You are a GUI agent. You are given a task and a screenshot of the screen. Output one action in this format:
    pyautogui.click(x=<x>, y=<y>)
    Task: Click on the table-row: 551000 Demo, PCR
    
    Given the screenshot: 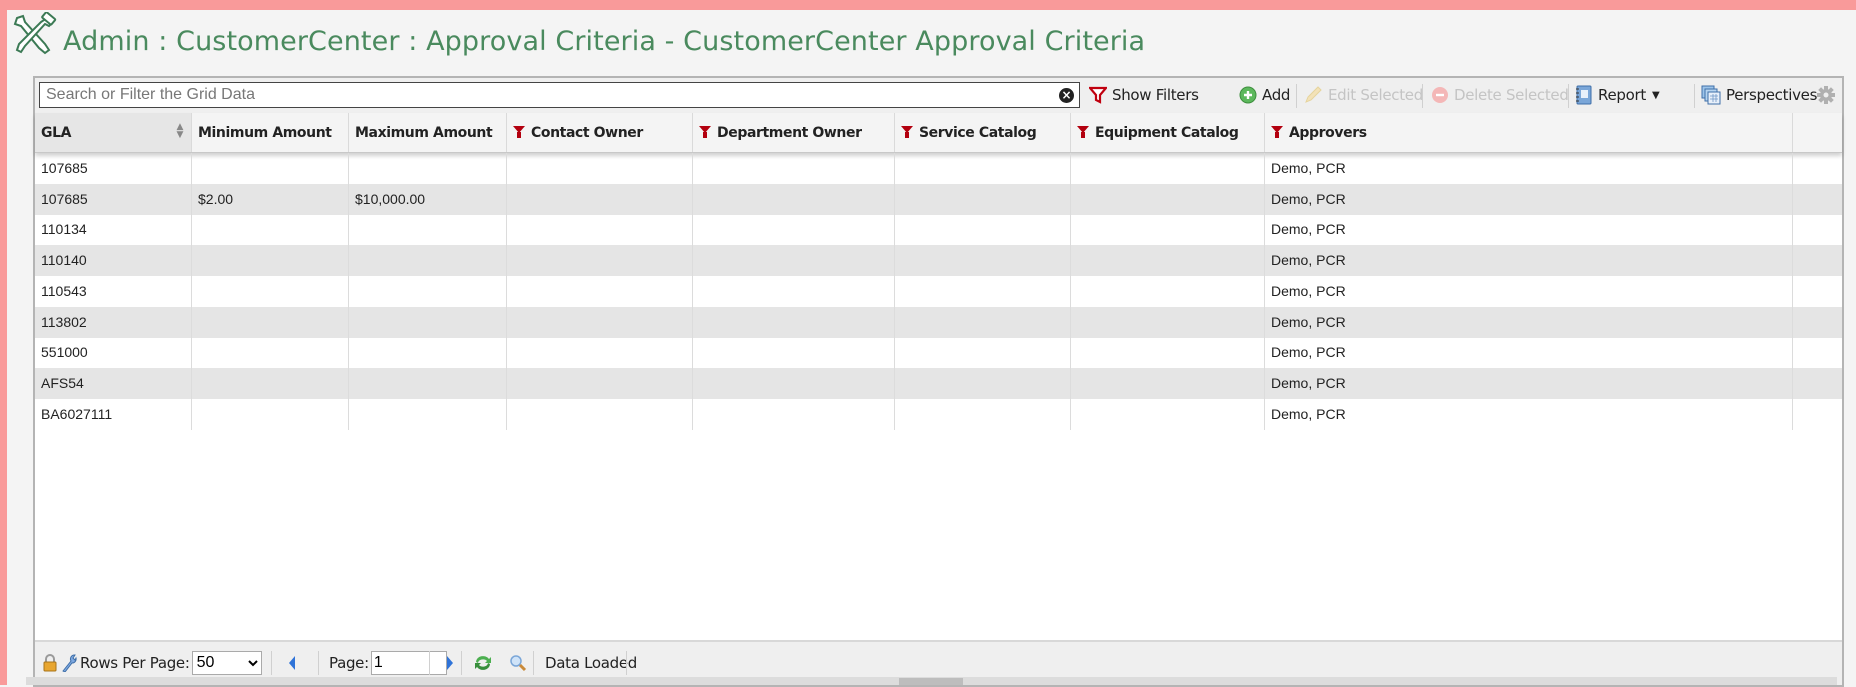 What is the action you would take?
    pyautogui.click(x=938, y=353)
    